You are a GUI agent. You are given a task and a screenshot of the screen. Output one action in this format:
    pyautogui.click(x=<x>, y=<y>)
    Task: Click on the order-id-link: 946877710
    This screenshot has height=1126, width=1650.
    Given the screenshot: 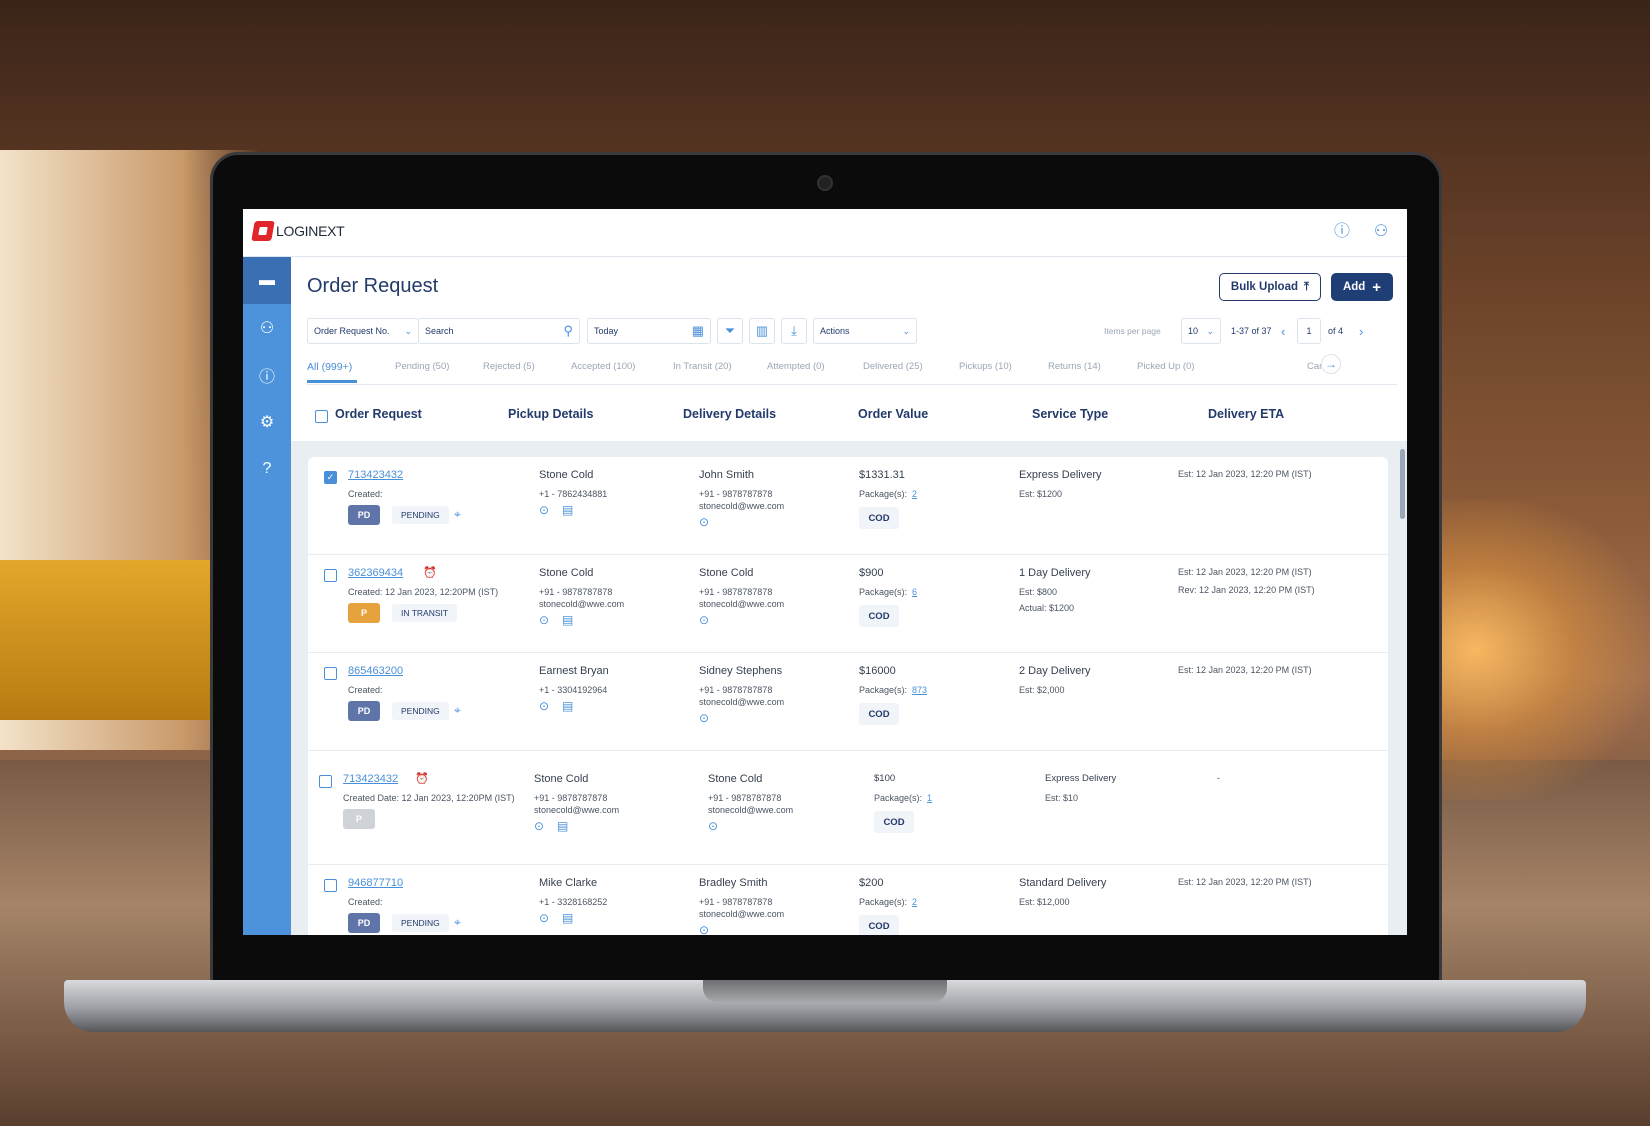 What is the action you would take?
    pyautogui.click(x=375, y=883)
    